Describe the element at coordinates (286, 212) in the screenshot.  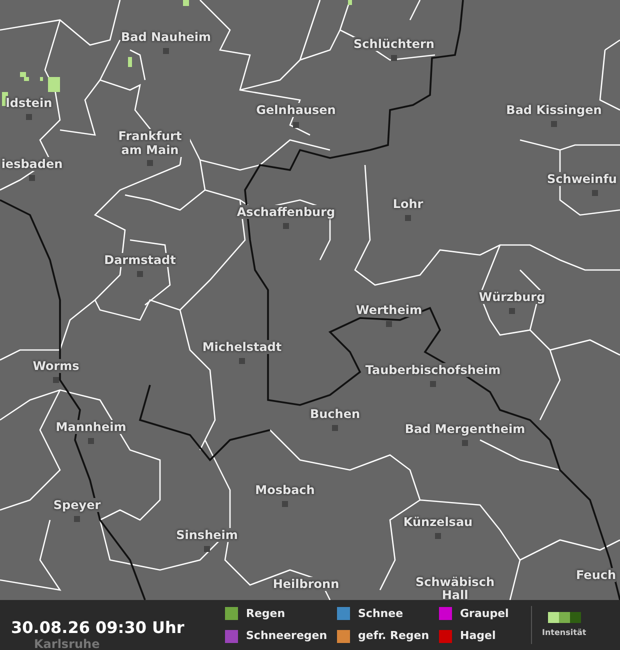
I see `city-label: Aschaffenburg` at that location.